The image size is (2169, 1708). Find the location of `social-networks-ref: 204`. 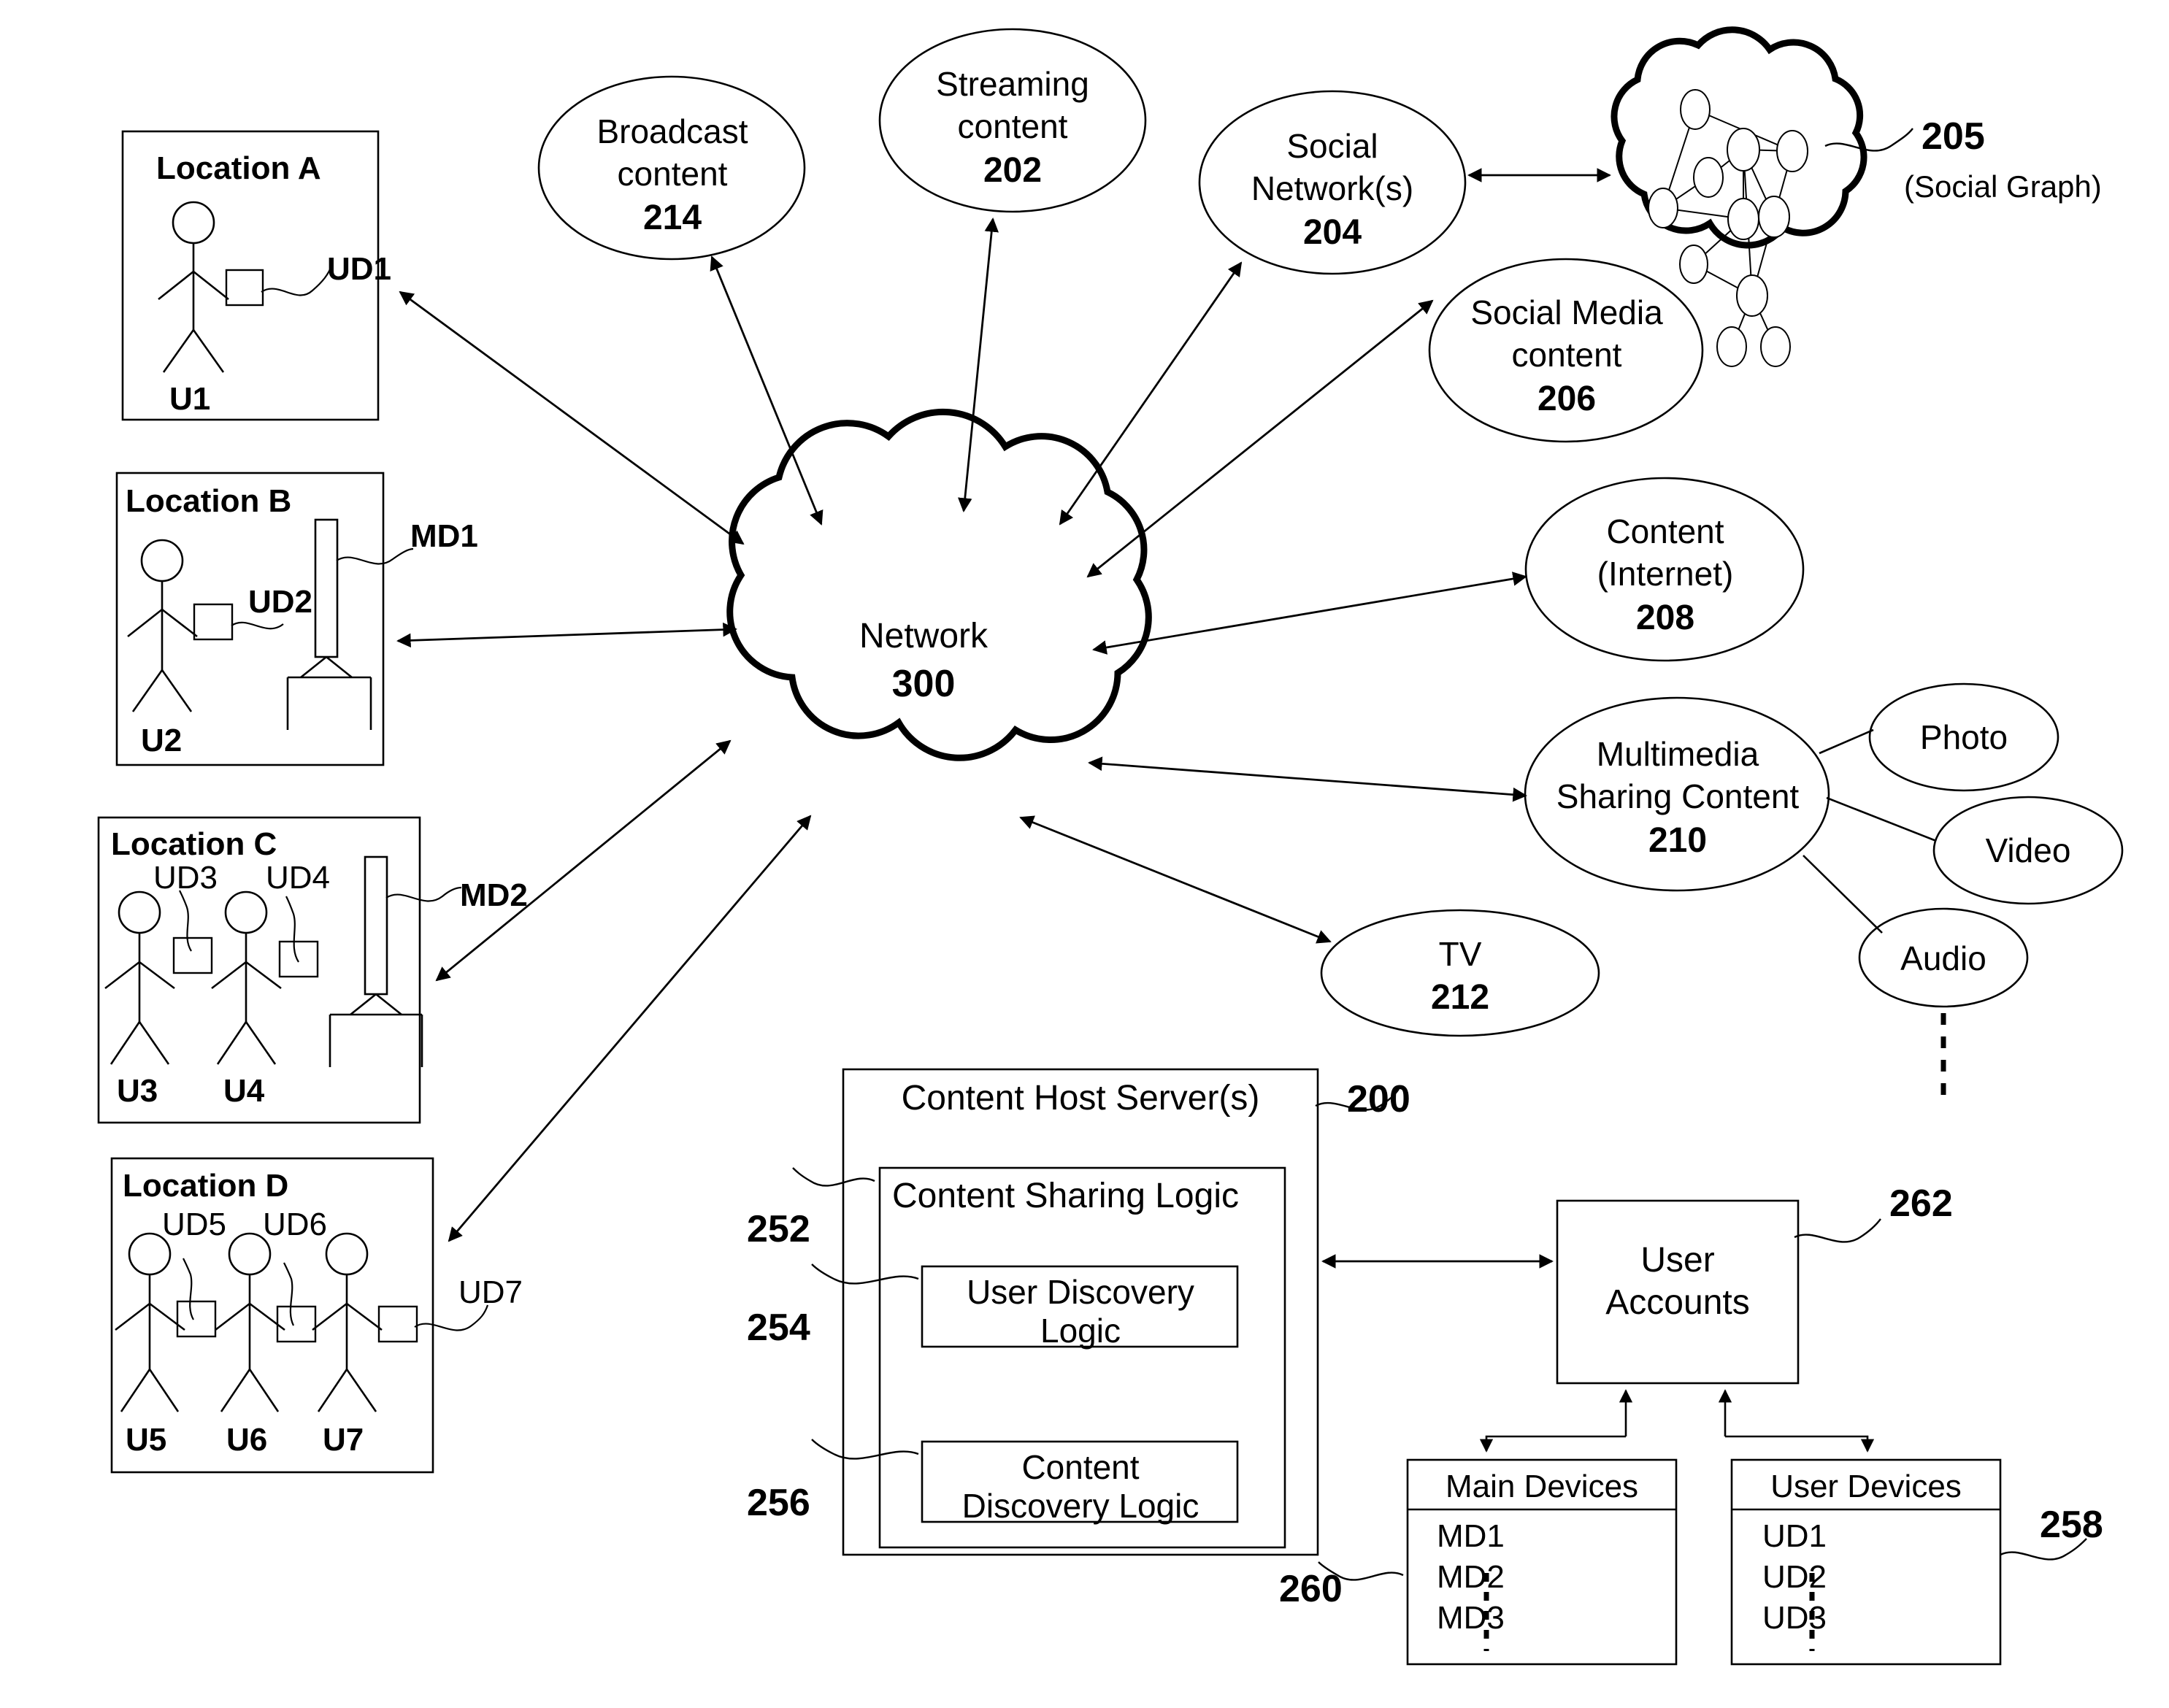

social-networks-ref: 204 is located at coordinates (1332, 232).